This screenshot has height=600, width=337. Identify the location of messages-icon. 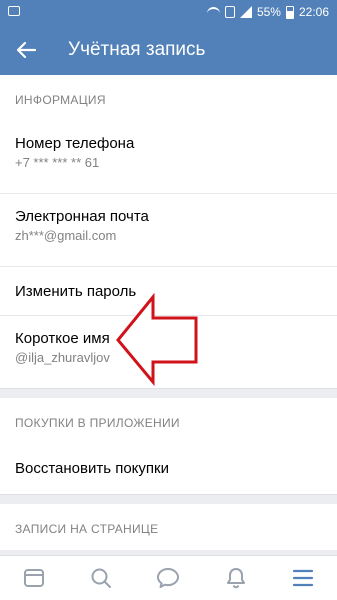
(168, 578).